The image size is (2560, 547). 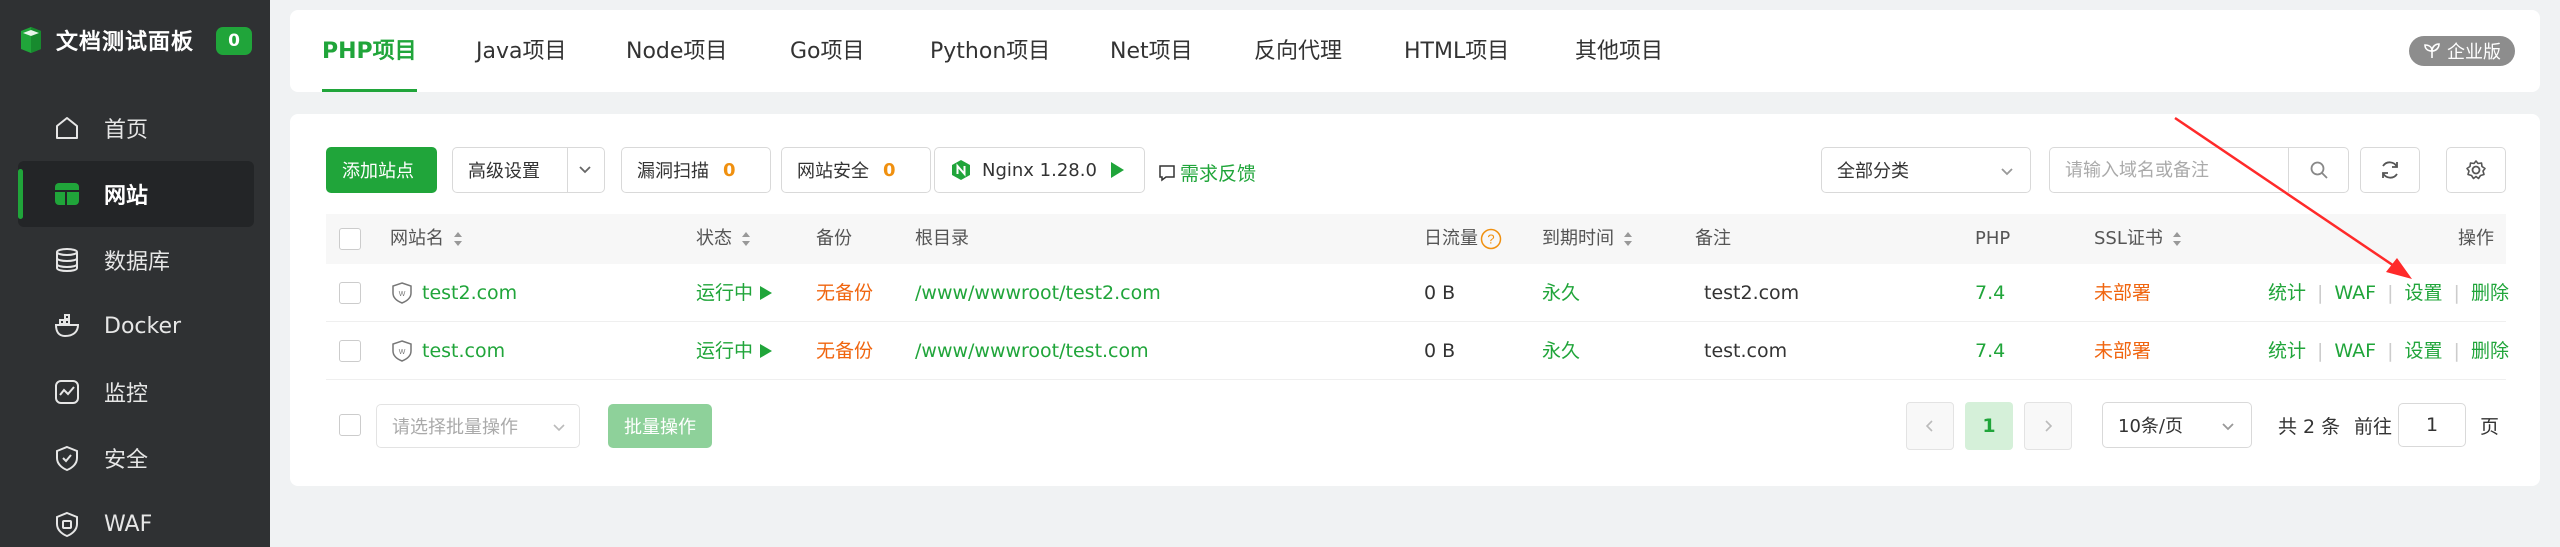 I want to click on batch-action-button: 批量操作, so click(x=660, y=426).